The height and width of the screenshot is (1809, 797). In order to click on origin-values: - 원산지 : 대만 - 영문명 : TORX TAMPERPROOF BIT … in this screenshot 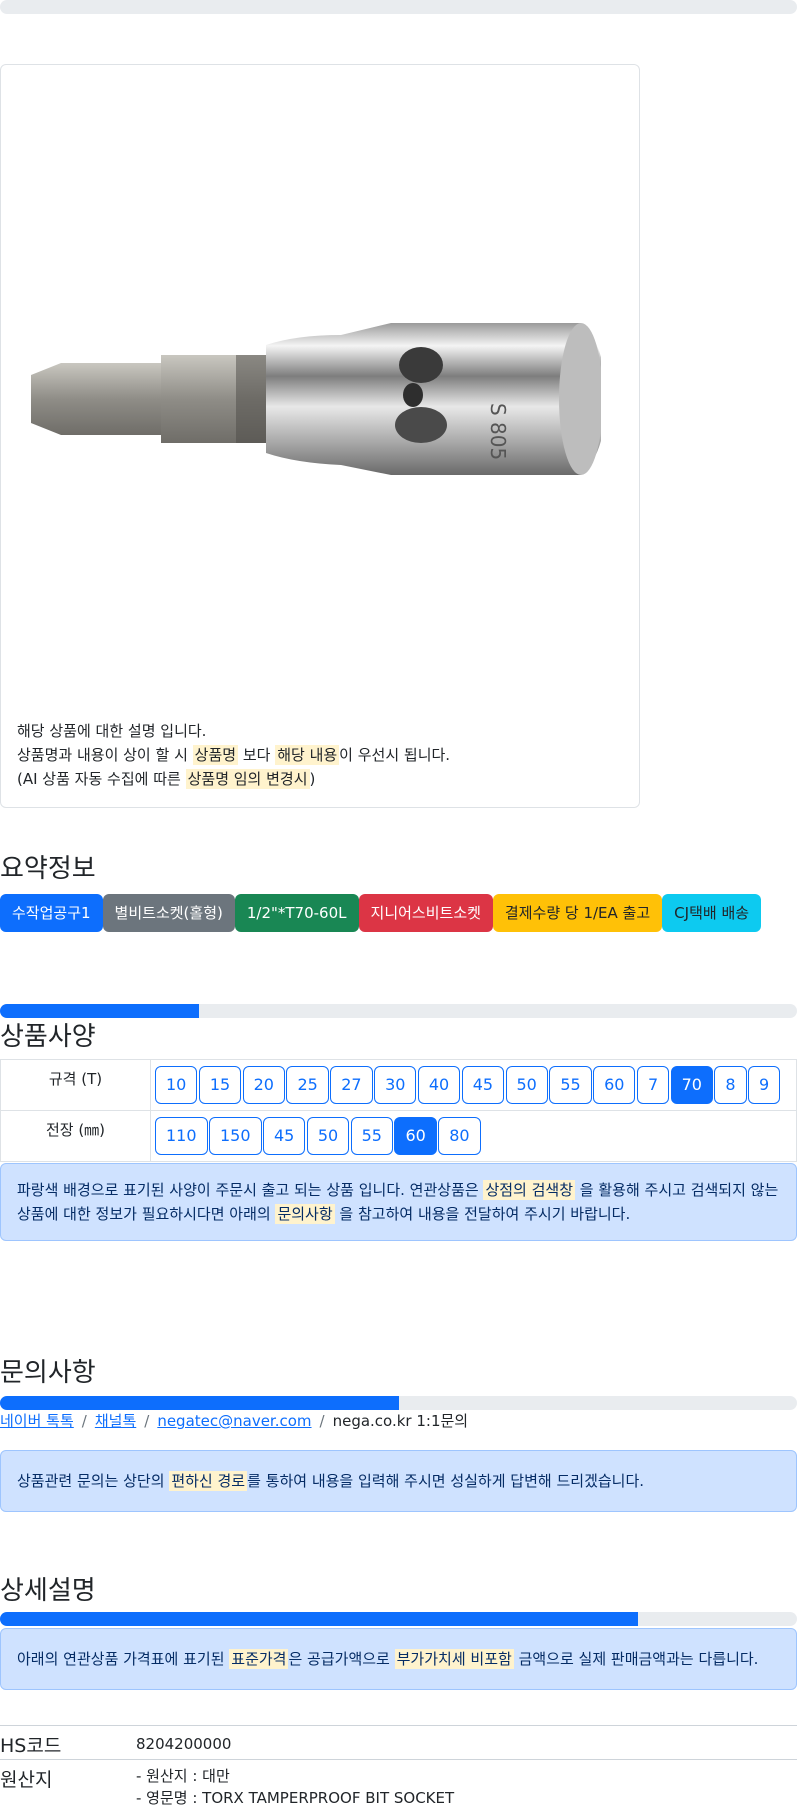, I will do `click(295, 1787)`.